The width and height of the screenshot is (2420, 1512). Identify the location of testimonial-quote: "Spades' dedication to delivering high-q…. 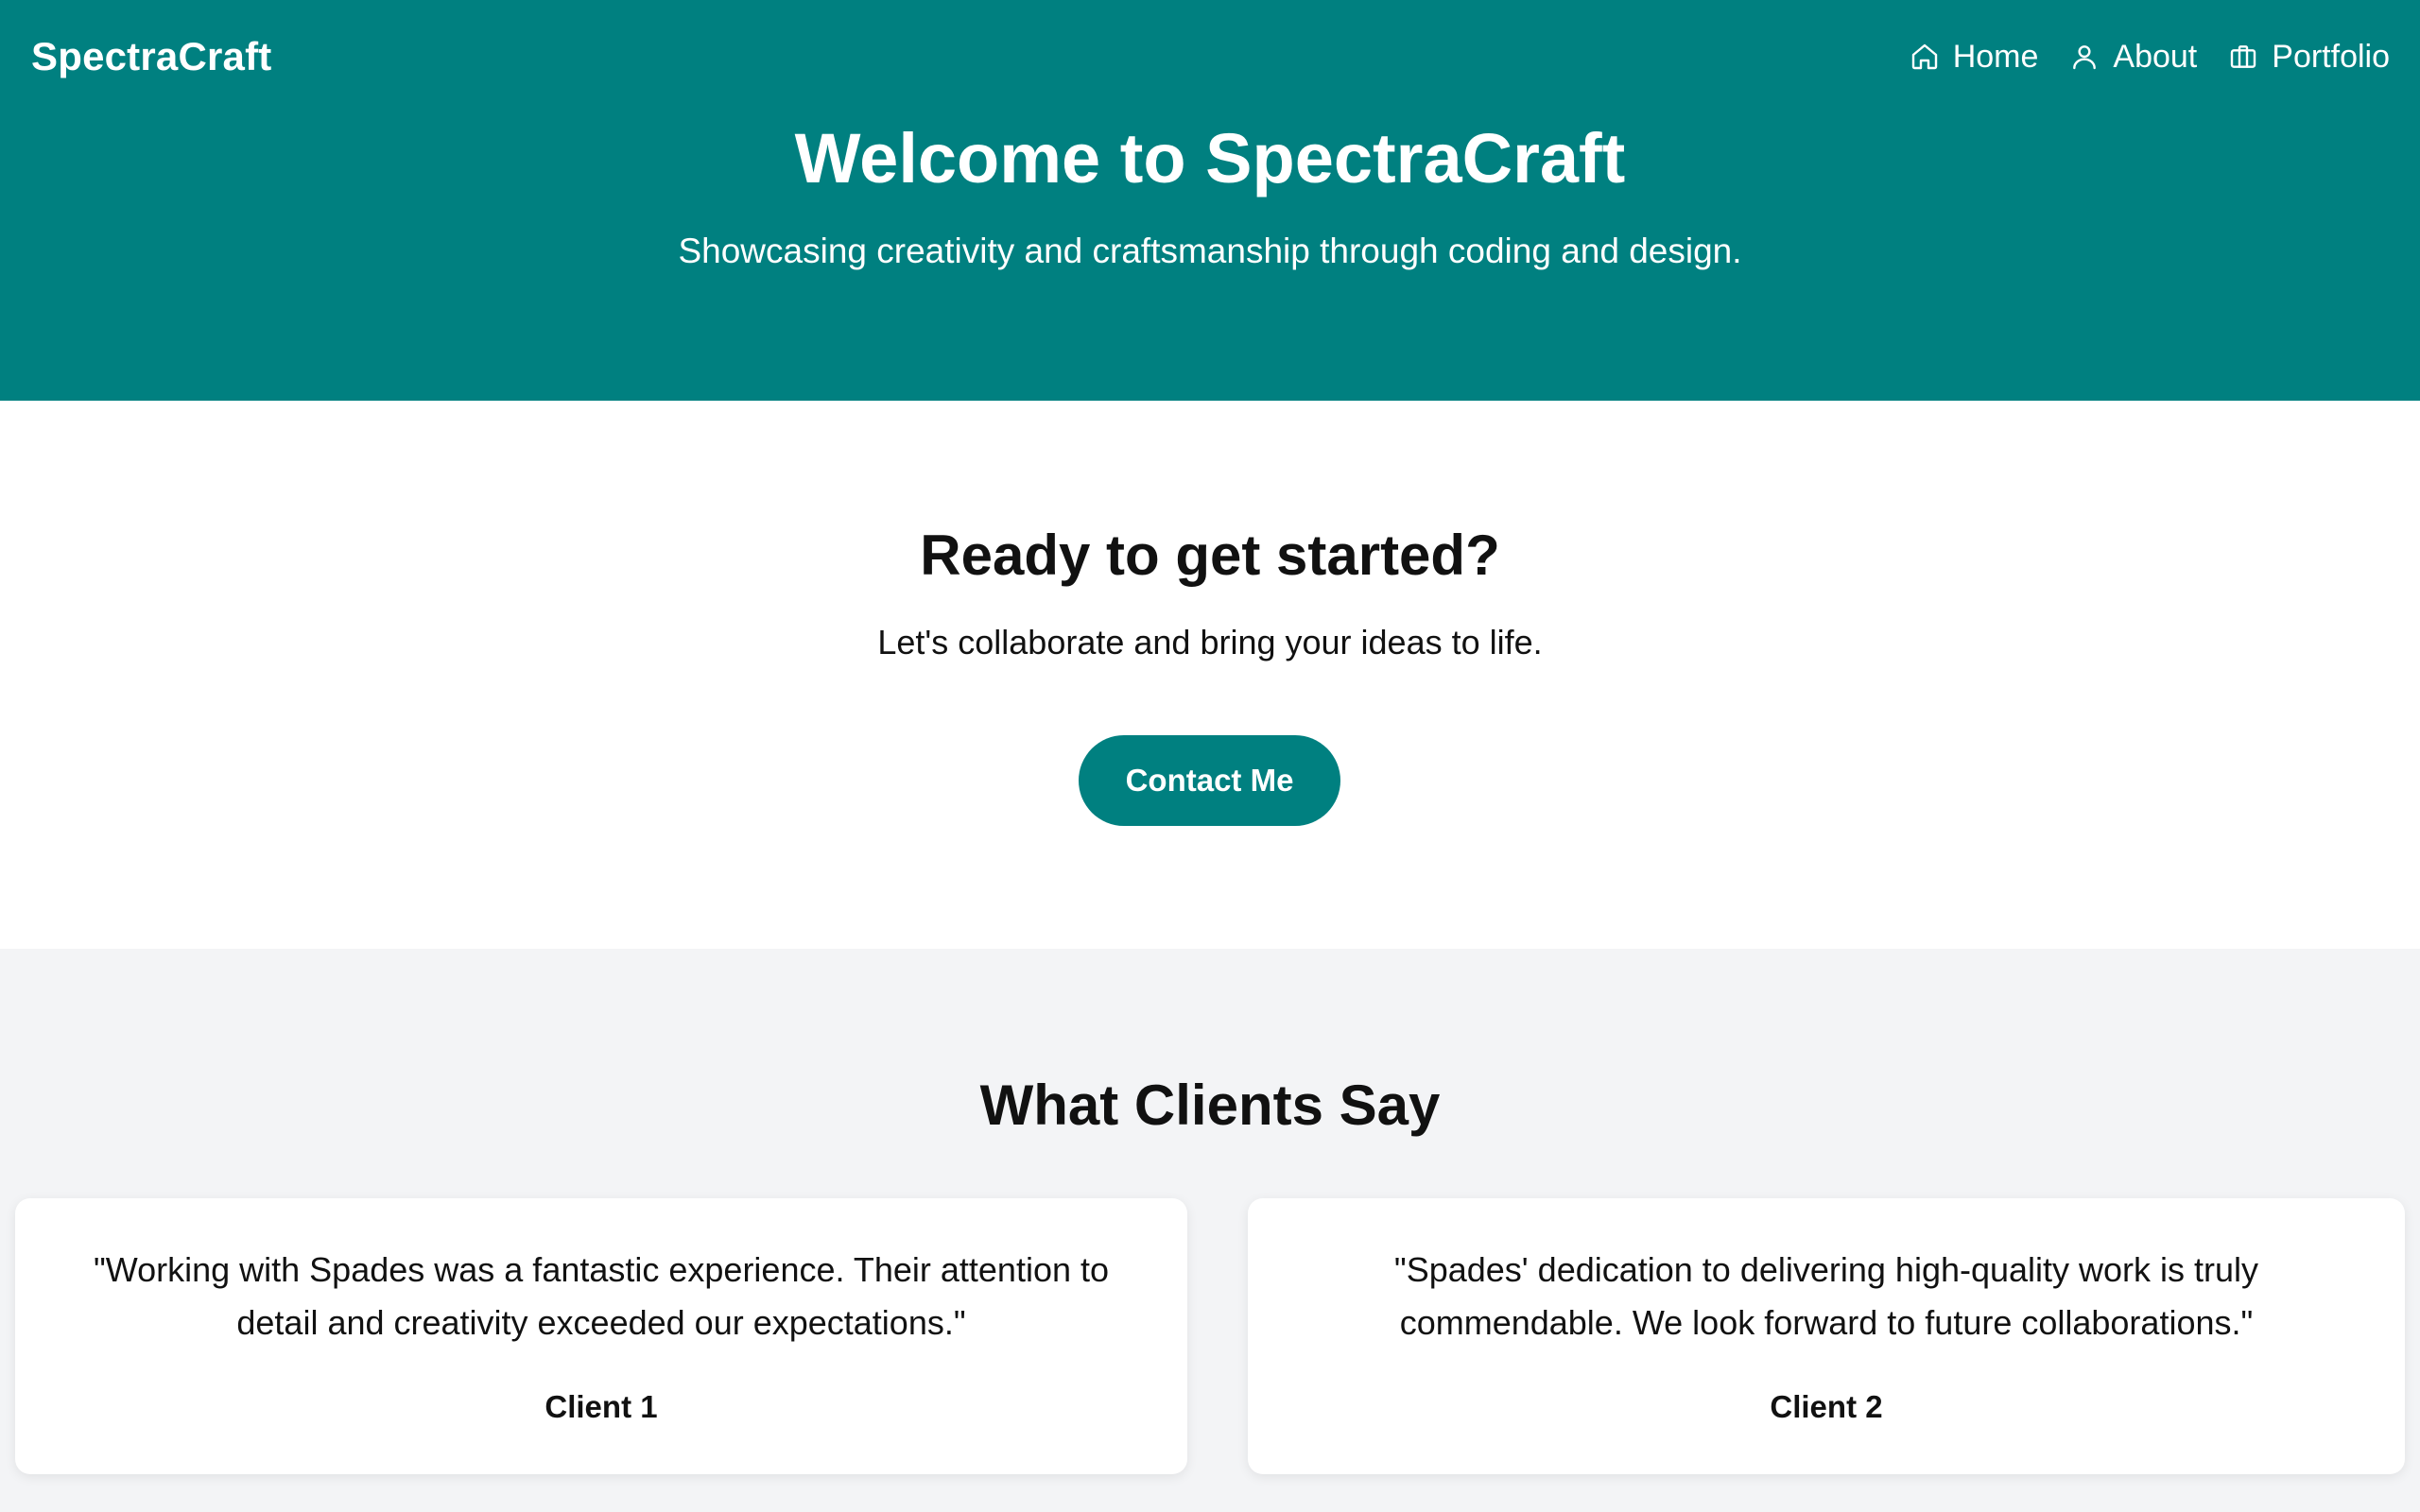
(1826, 1296).